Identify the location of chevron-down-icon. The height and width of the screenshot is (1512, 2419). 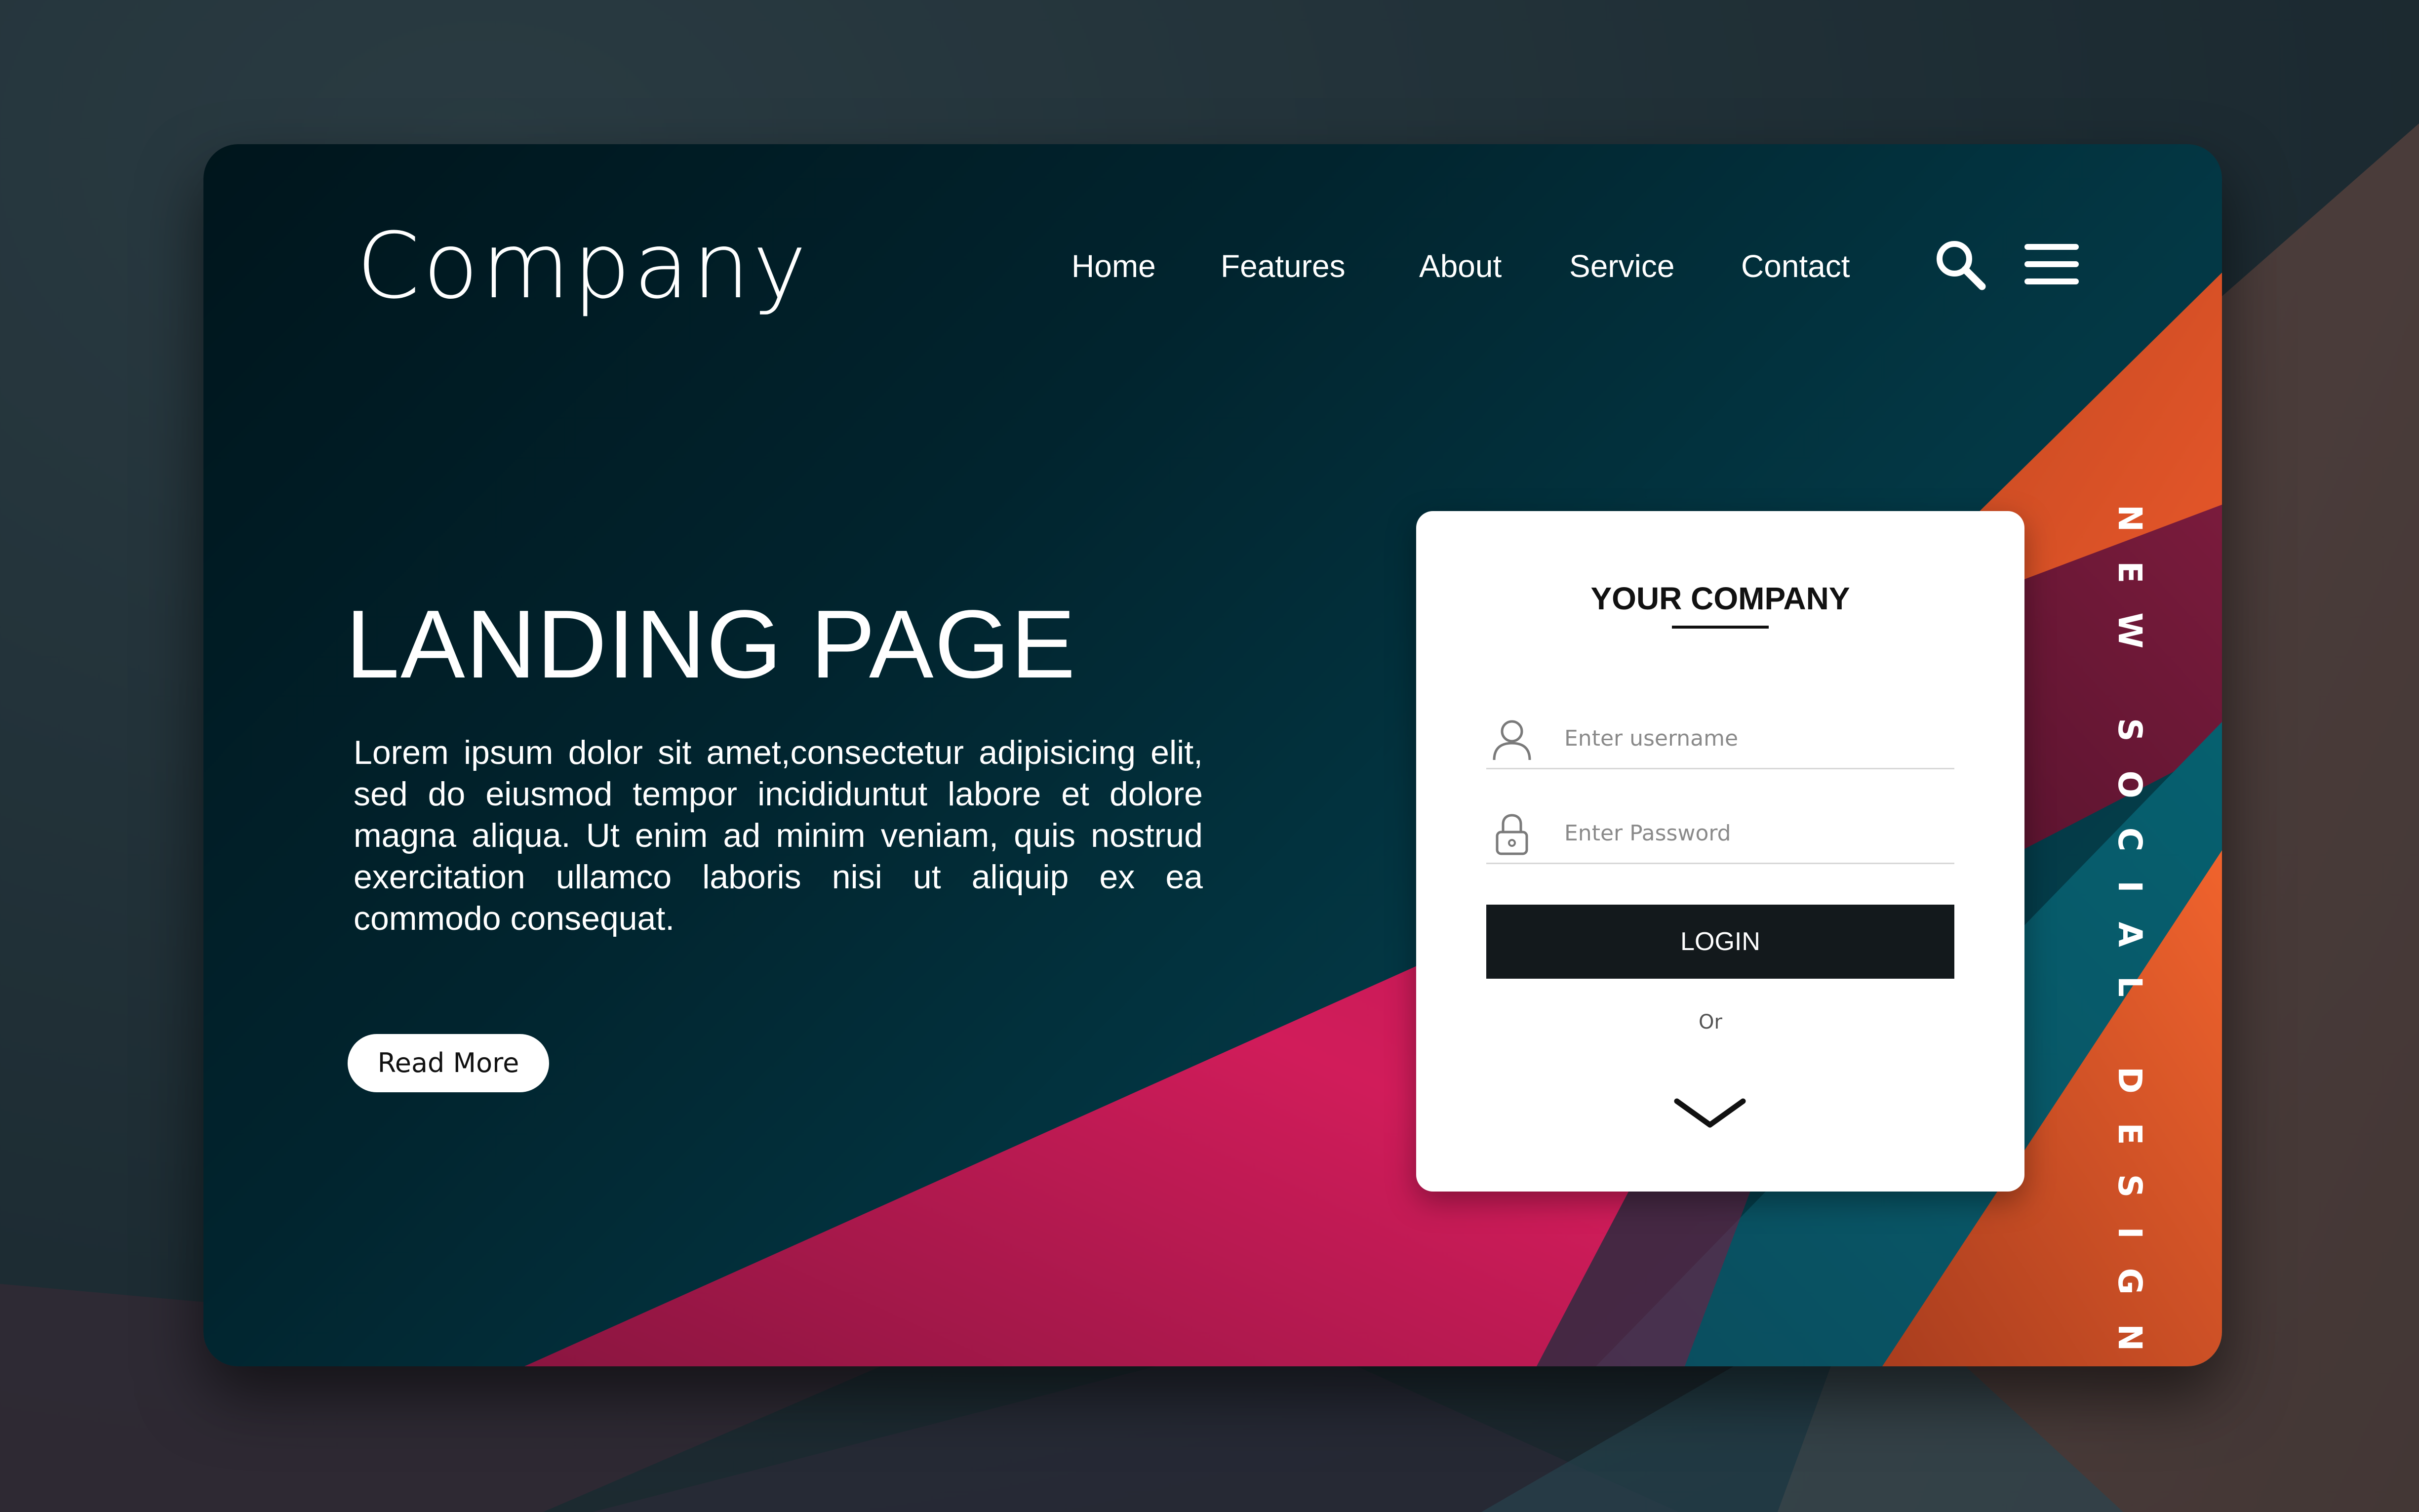
(1710, 1115).